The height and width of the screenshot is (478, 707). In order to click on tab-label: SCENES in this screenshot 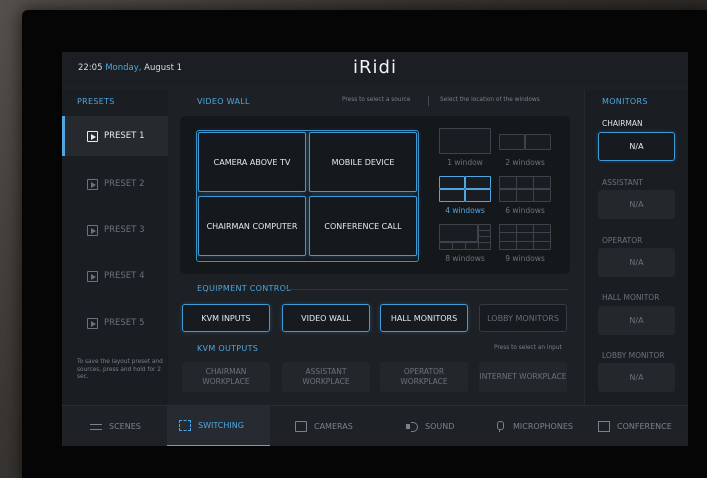, I will do `click(125, 426)`.